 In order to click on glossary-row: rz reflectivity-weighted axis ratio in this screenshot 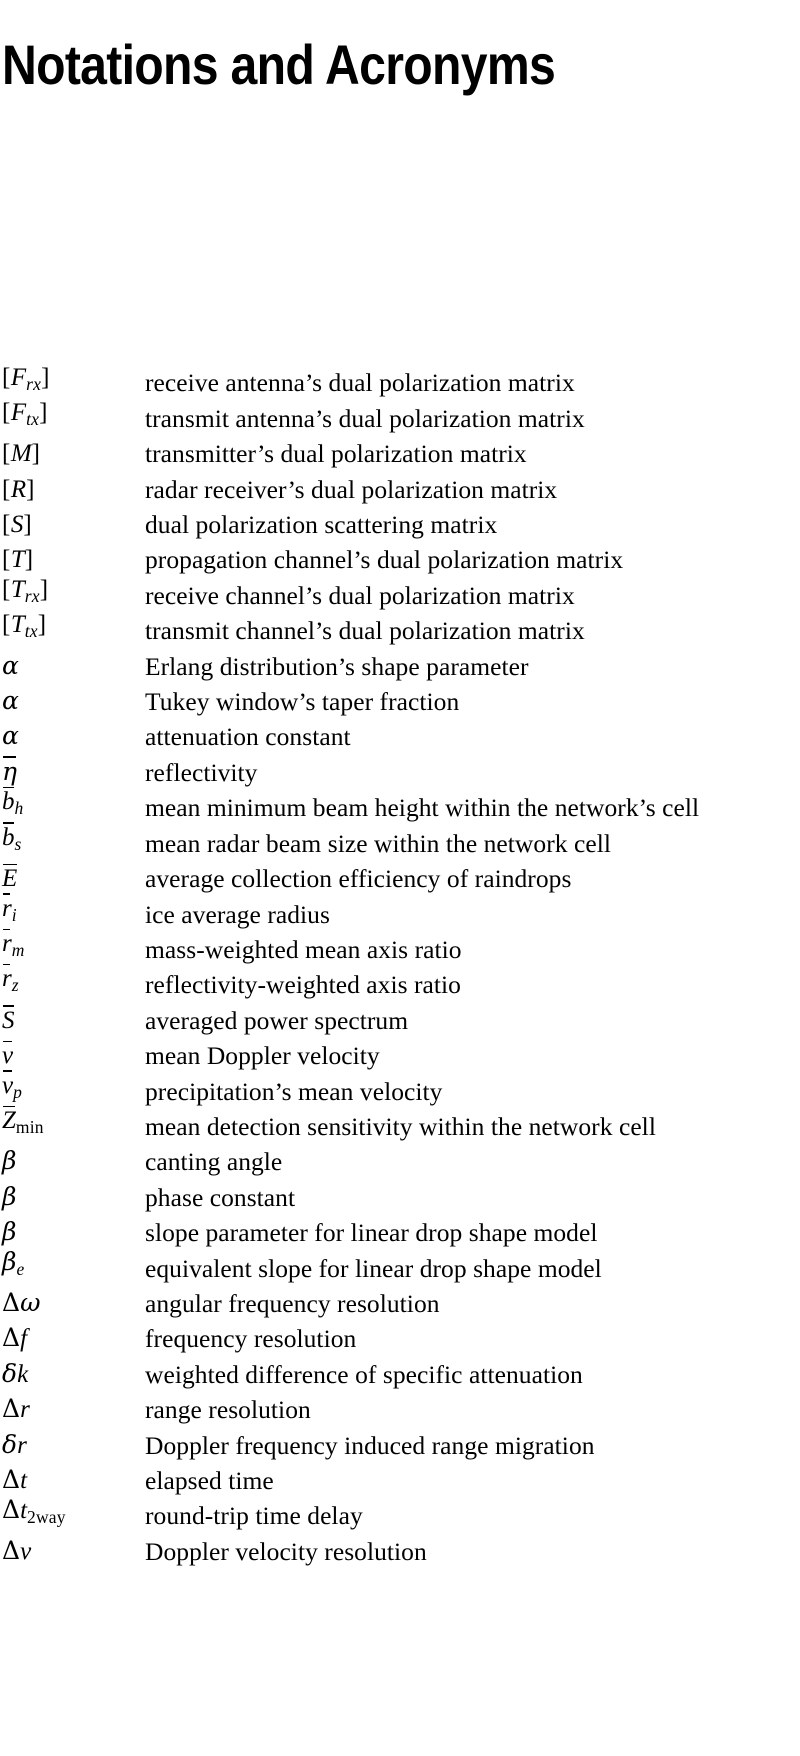, I will do `click(400, 981)`.